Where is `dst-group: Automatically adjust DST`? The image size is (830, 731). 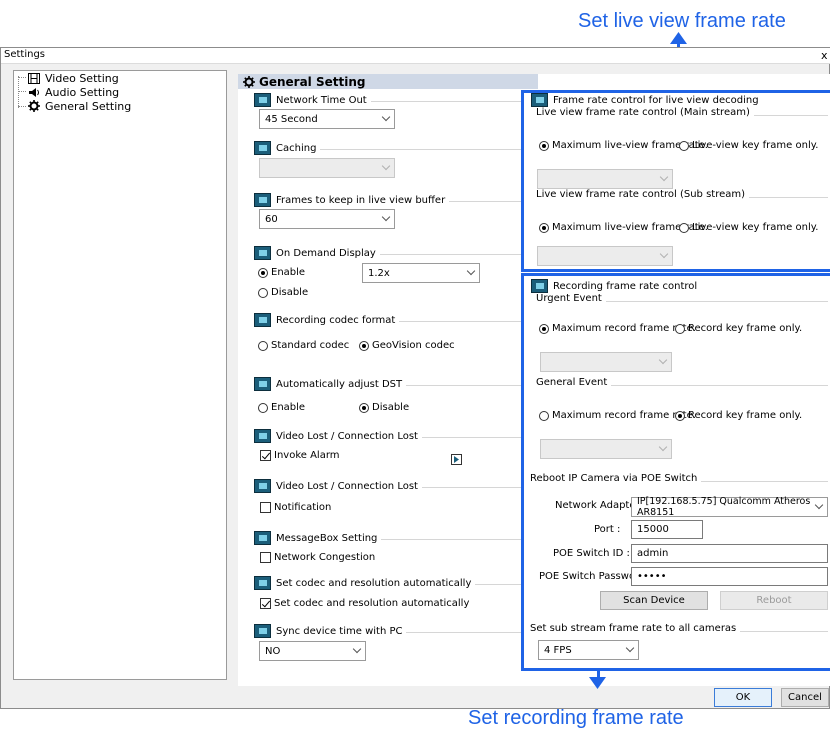
dst-group: Automatically adjust DST is located at coordinates (389, 384).